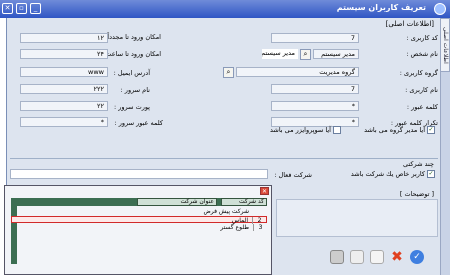  What do you see at coordinates (357, 218) in the screenshot?
I see `notes-textarea` at bounding box center [357, 218].